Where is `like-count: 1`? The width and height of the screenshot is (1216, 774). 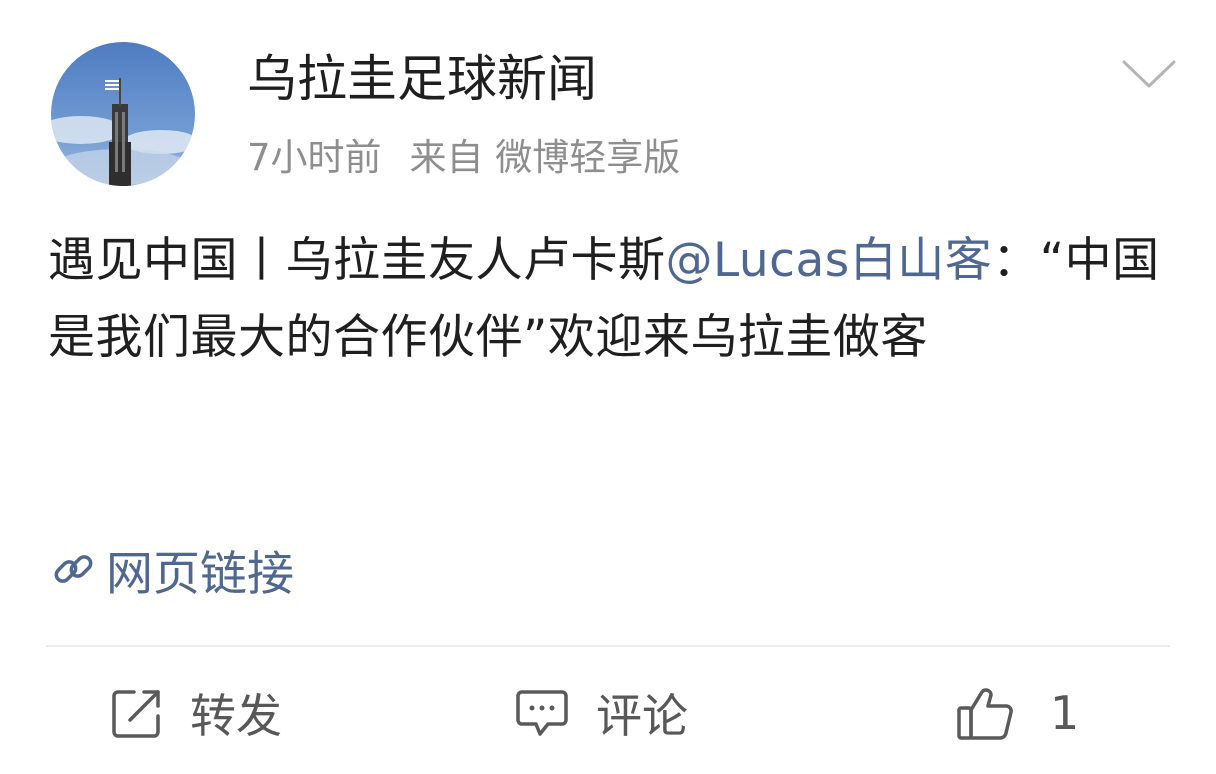
like-count: 1 is located at coordinates (1065, 713).